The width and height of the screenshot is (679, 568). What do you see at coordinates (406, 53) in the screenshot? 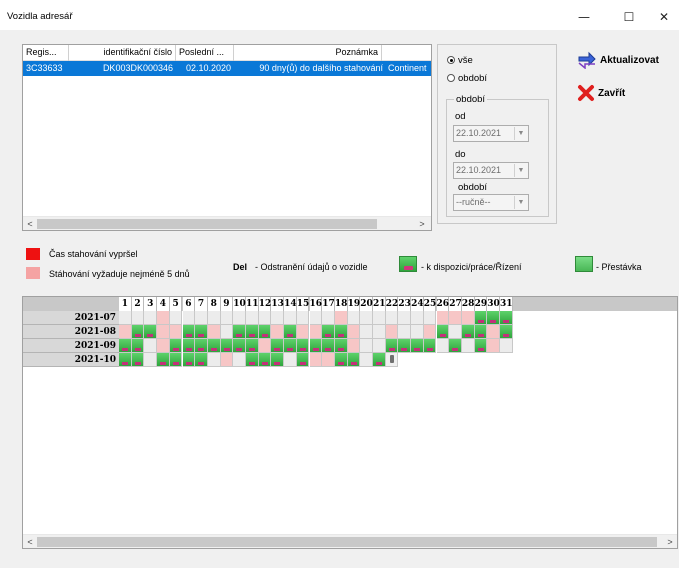
I see `column-header-extra` at bounding box center [406, 53].